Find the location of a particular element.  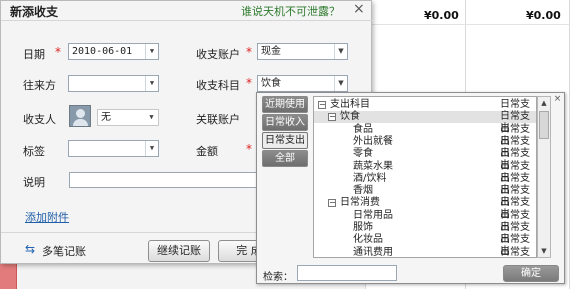

tree-row-name: 香烟 is located at coordinates (363, 191).